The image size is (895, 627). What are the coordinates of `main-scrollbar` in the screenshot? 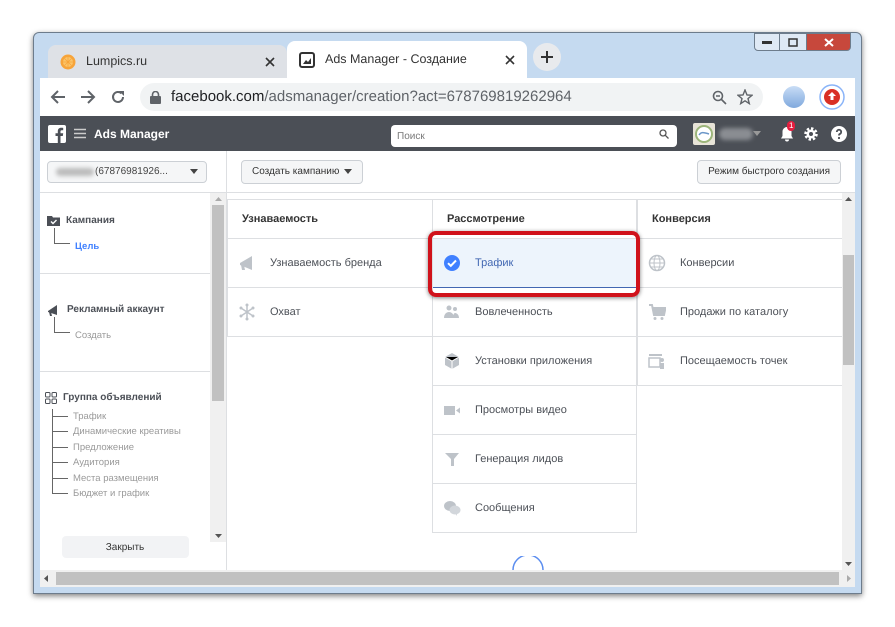 It's located at (848, 381).